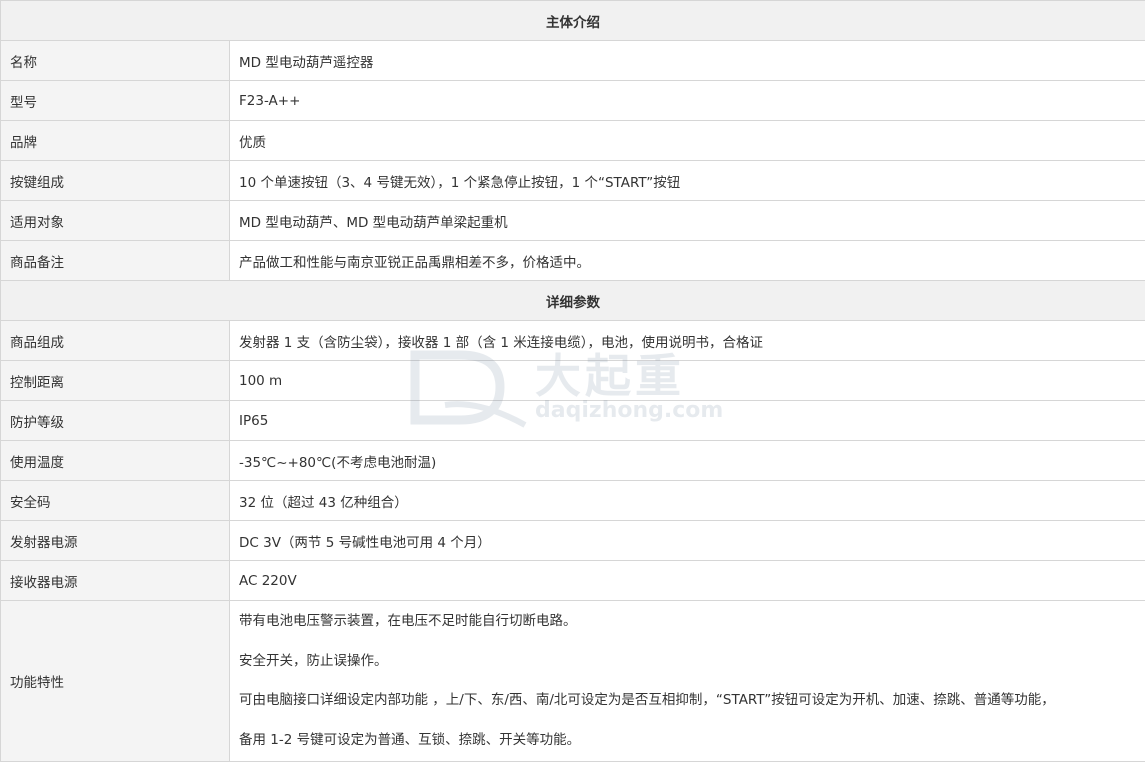  I want to click on row-label: 名称, so click(115, 60).